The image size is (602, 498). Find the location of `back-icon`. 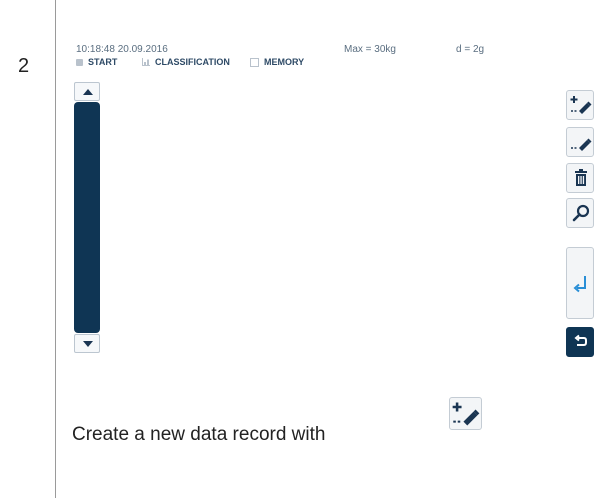

back-icon is located at coordinates (580, 340).